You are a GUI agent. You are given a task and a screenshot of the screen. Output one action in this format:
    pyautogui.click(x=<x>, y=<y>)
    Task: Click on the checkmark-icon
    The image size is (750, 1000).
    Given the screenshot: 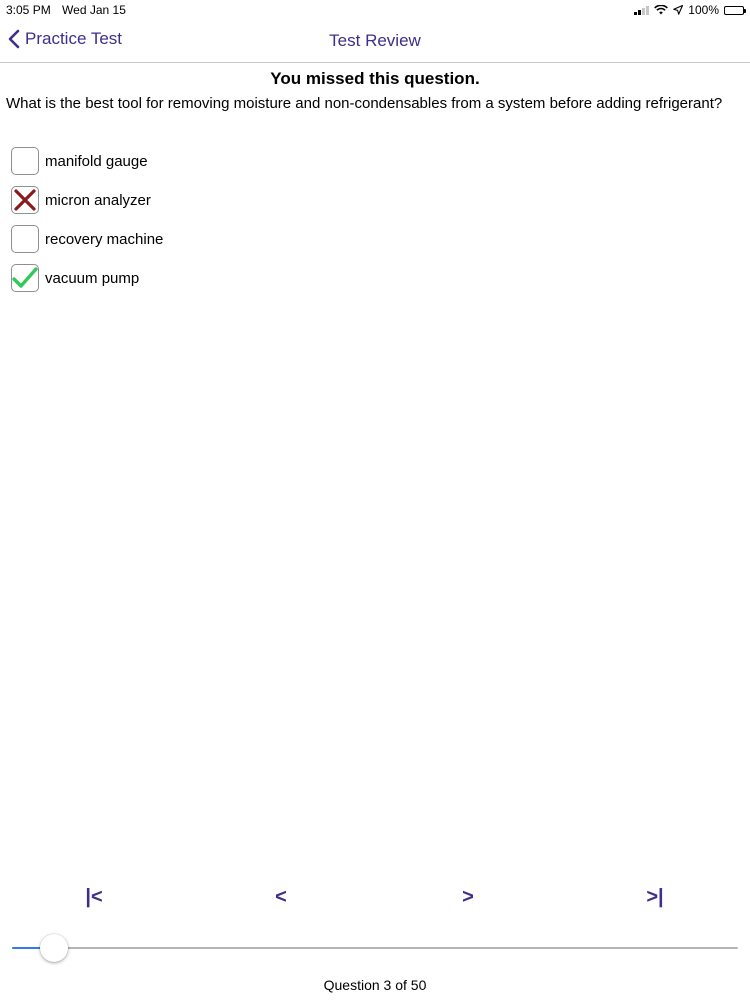 What is the action you would take?
    pyautogui.click(x=25, y=277)
    